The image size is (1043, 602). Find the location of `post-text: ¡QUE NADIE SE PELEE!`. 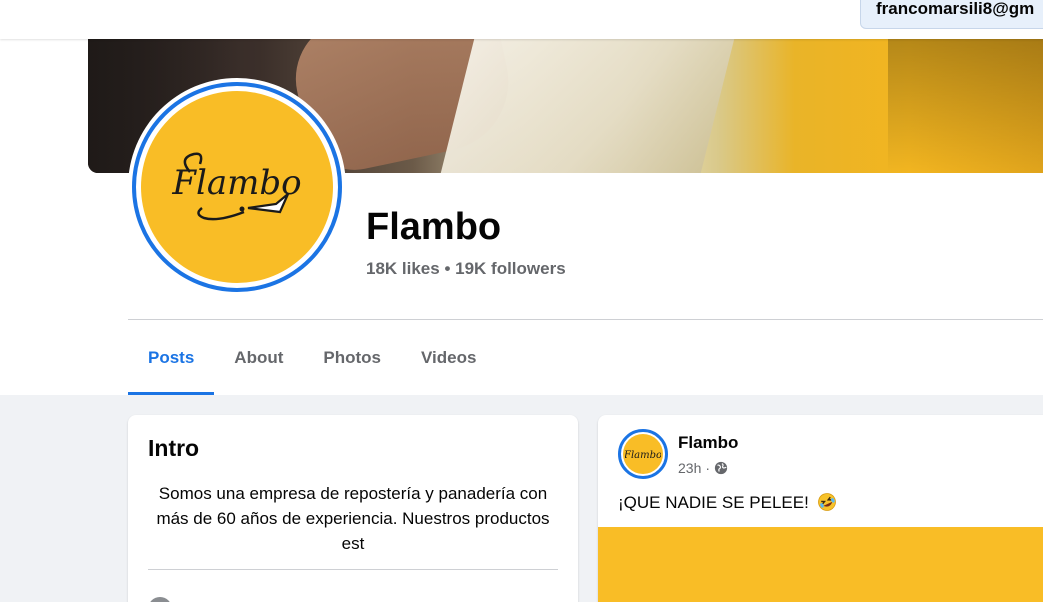

post-text: ¡QUE NADIE SE PELEE! is located at coordinates (727, 502).